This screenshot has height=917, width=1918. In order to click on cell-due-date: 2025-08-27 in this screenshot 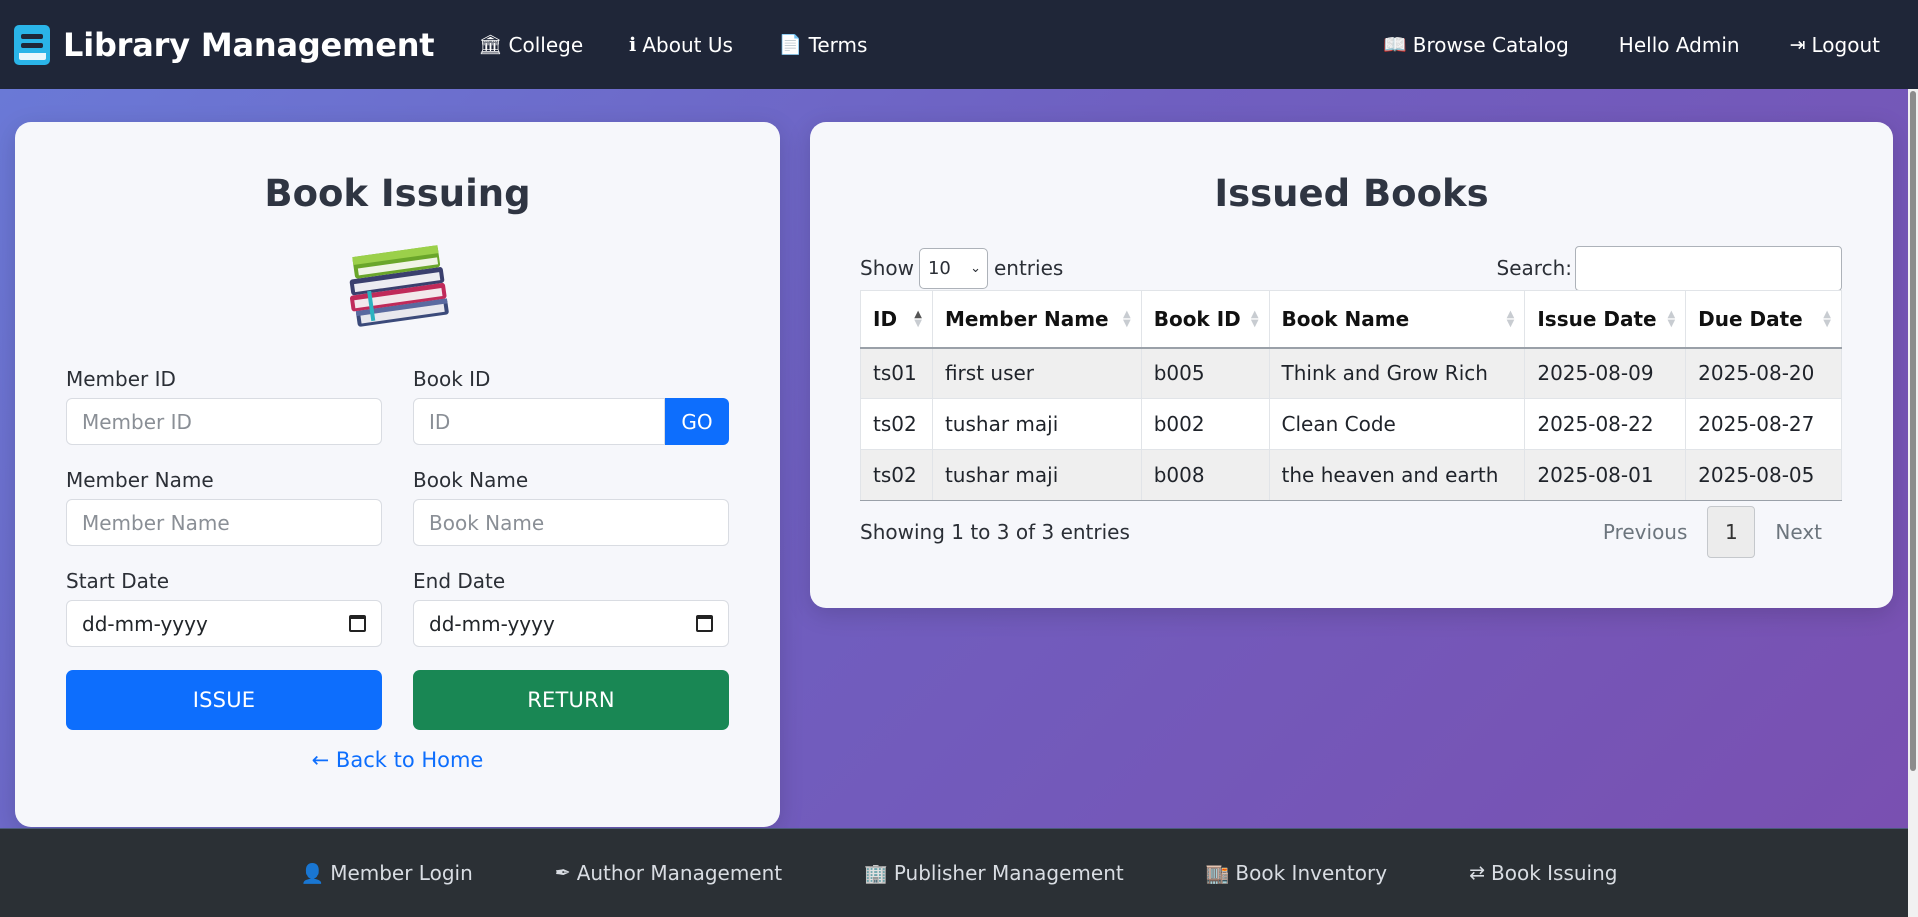, I will do `click(1763, 424)`.